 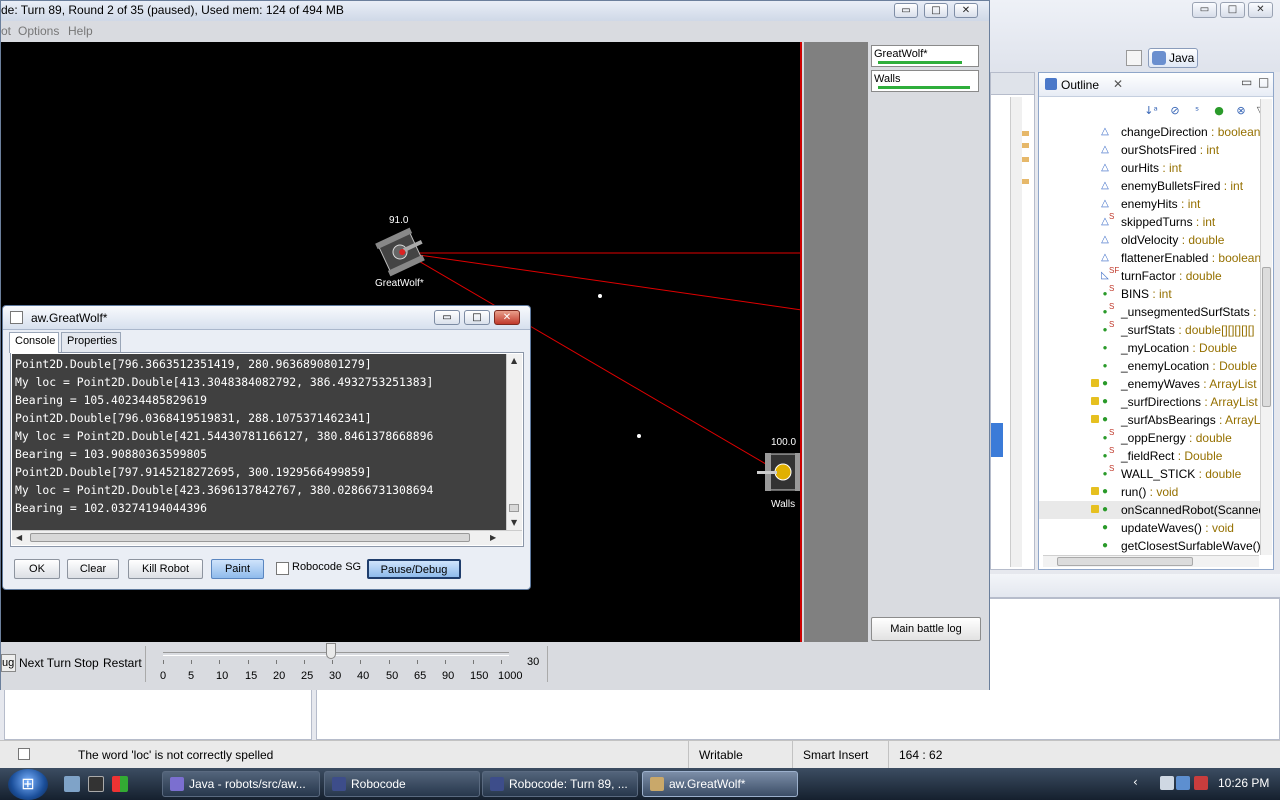 I want to click on outline-item: ● S WALL_STICK : double, so click(x=1150, y=473).